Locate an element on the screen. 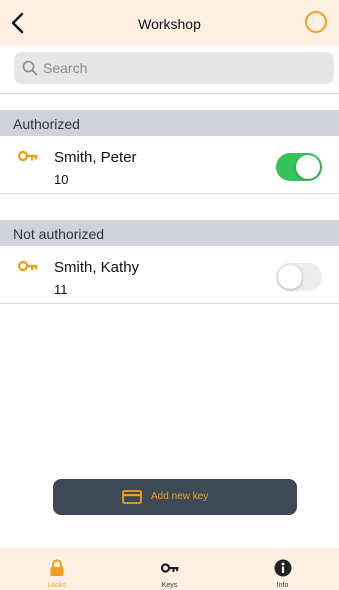 This screenshot has height=590, width=339. tab-bar: Locks Keys Info is located at coordinates (169, 569).